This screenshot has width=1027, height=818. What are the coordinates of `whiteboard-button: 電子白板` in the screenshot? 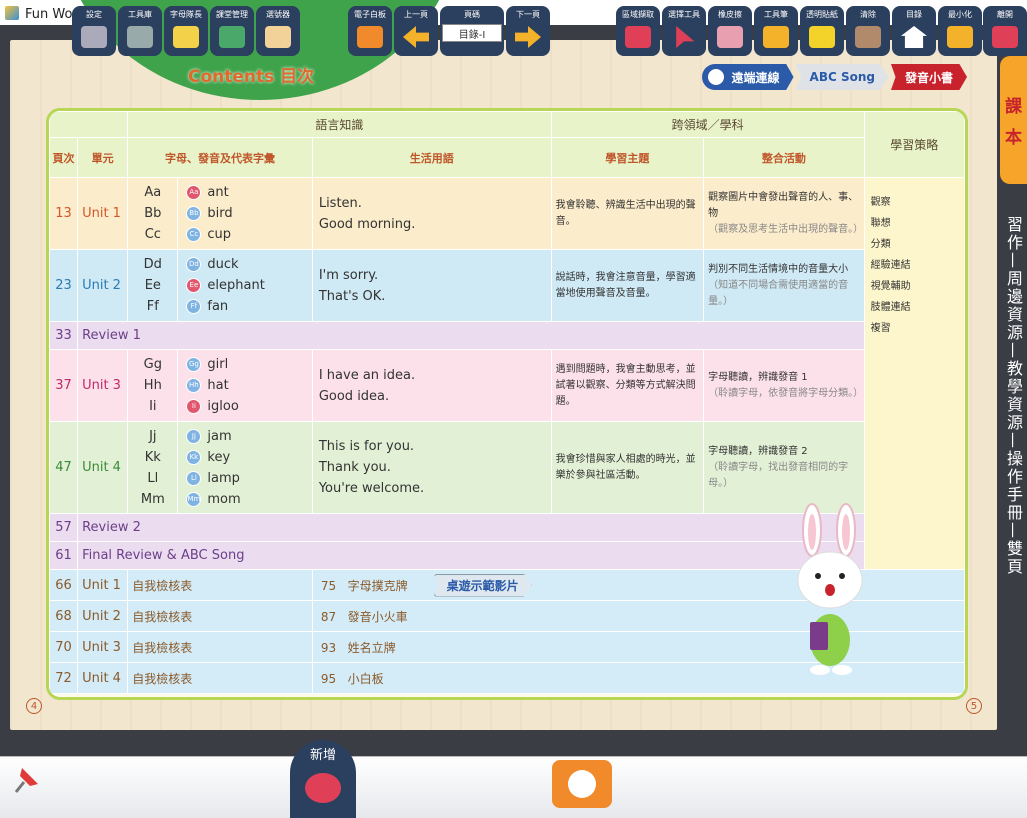 It's located at (370, 31).